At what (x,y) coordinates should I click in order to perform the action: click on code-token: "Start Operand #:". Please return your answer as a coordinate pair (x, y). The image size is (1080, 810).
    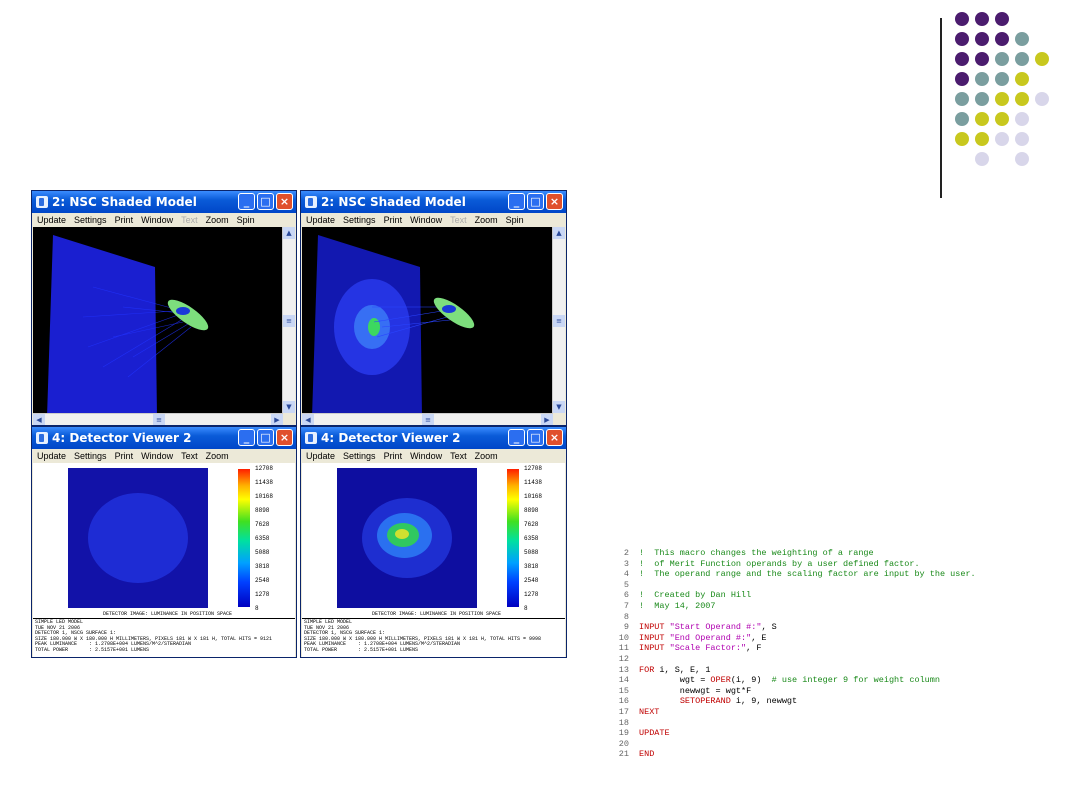
    Looking at the image, I should click on (715, 627).